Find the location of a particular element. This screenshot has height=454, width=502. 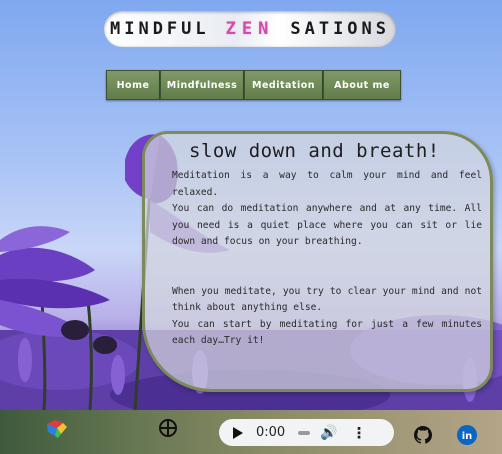

wheel-icon is located at coordinates (168, 428).